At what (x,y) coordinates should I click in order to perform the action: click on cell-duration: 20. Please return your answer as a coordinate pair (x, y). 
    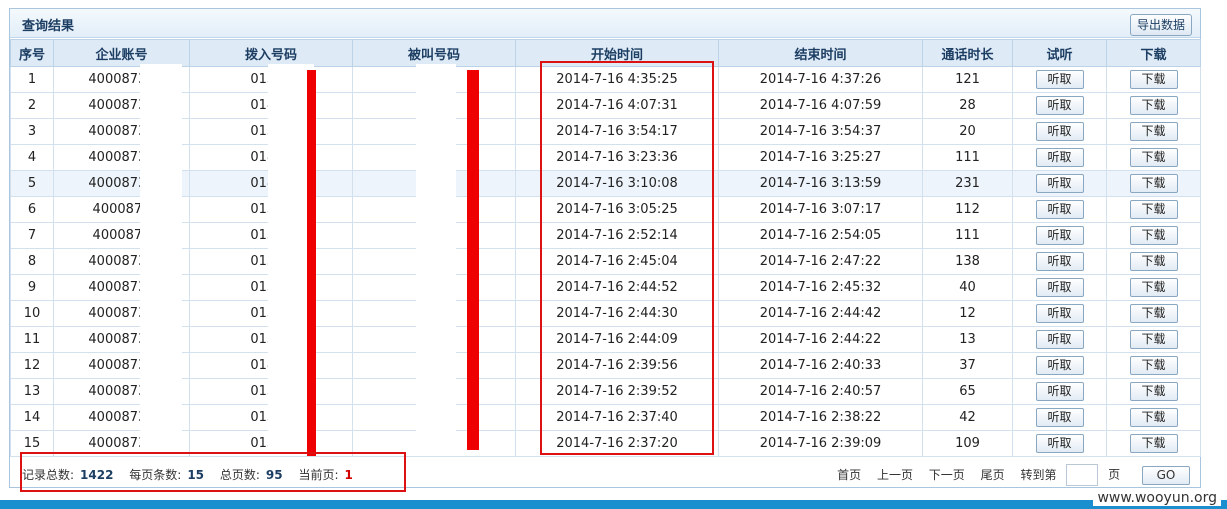
    Looking at the image, I should click on (967, 131).